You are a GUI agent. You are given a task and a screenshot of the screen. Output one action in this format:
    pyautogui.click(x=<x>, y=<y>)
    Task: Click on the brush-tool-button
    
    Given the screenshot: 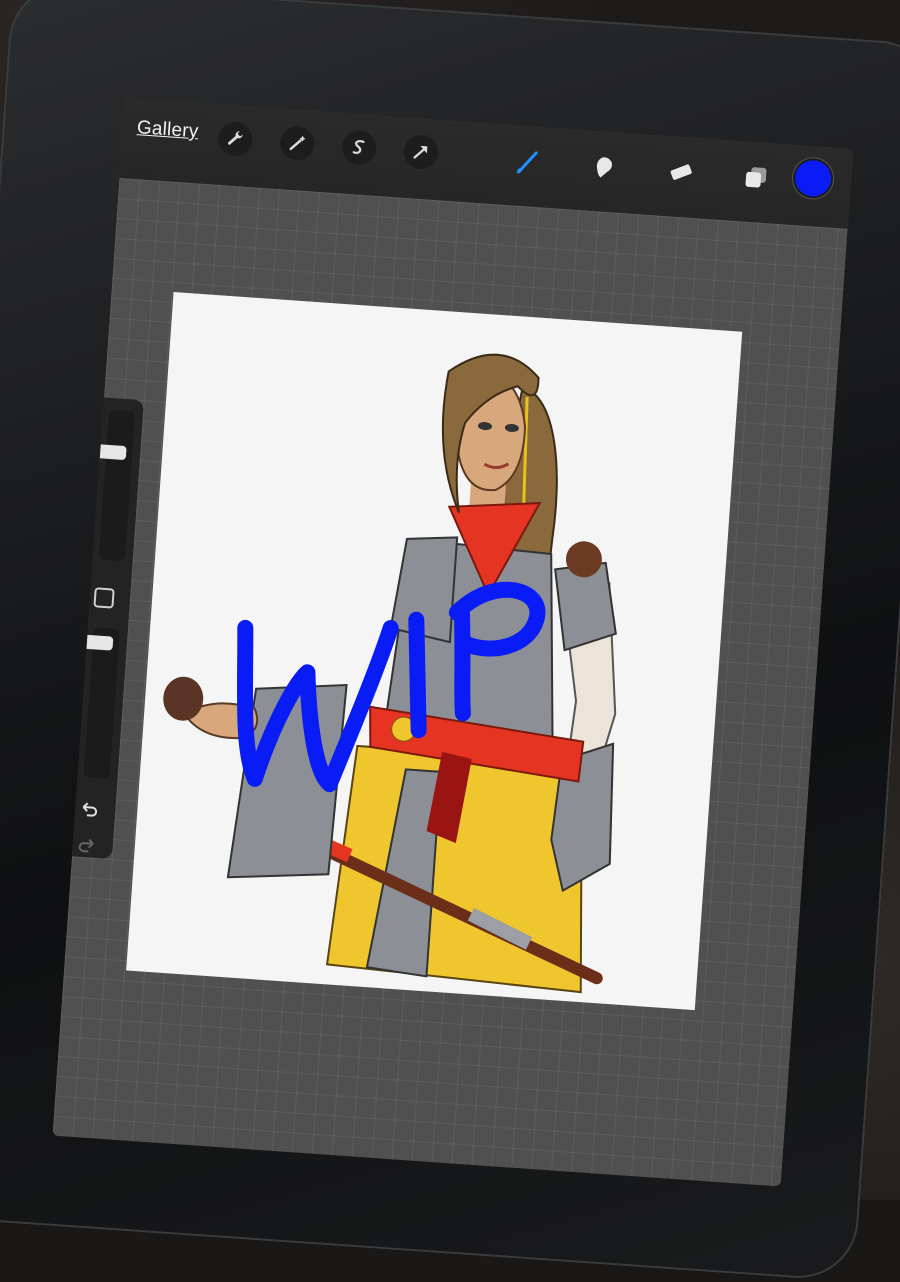 What is the action you would take?
    pyautogui.click(x=528, y=161)
    